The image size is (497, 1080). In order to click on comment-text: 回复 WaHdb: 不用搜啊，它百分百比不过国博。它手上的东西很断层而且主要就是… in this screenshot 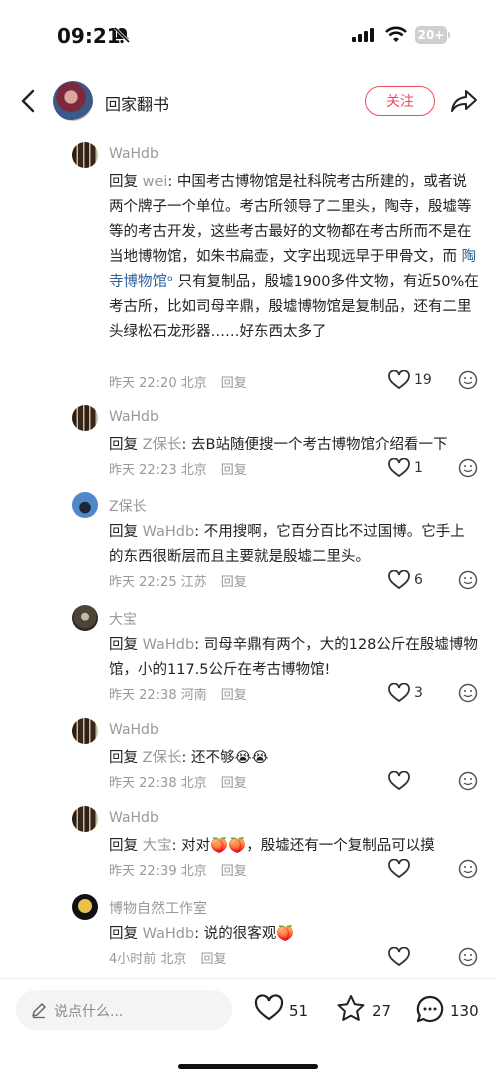, I will do `click(294, 545)`.